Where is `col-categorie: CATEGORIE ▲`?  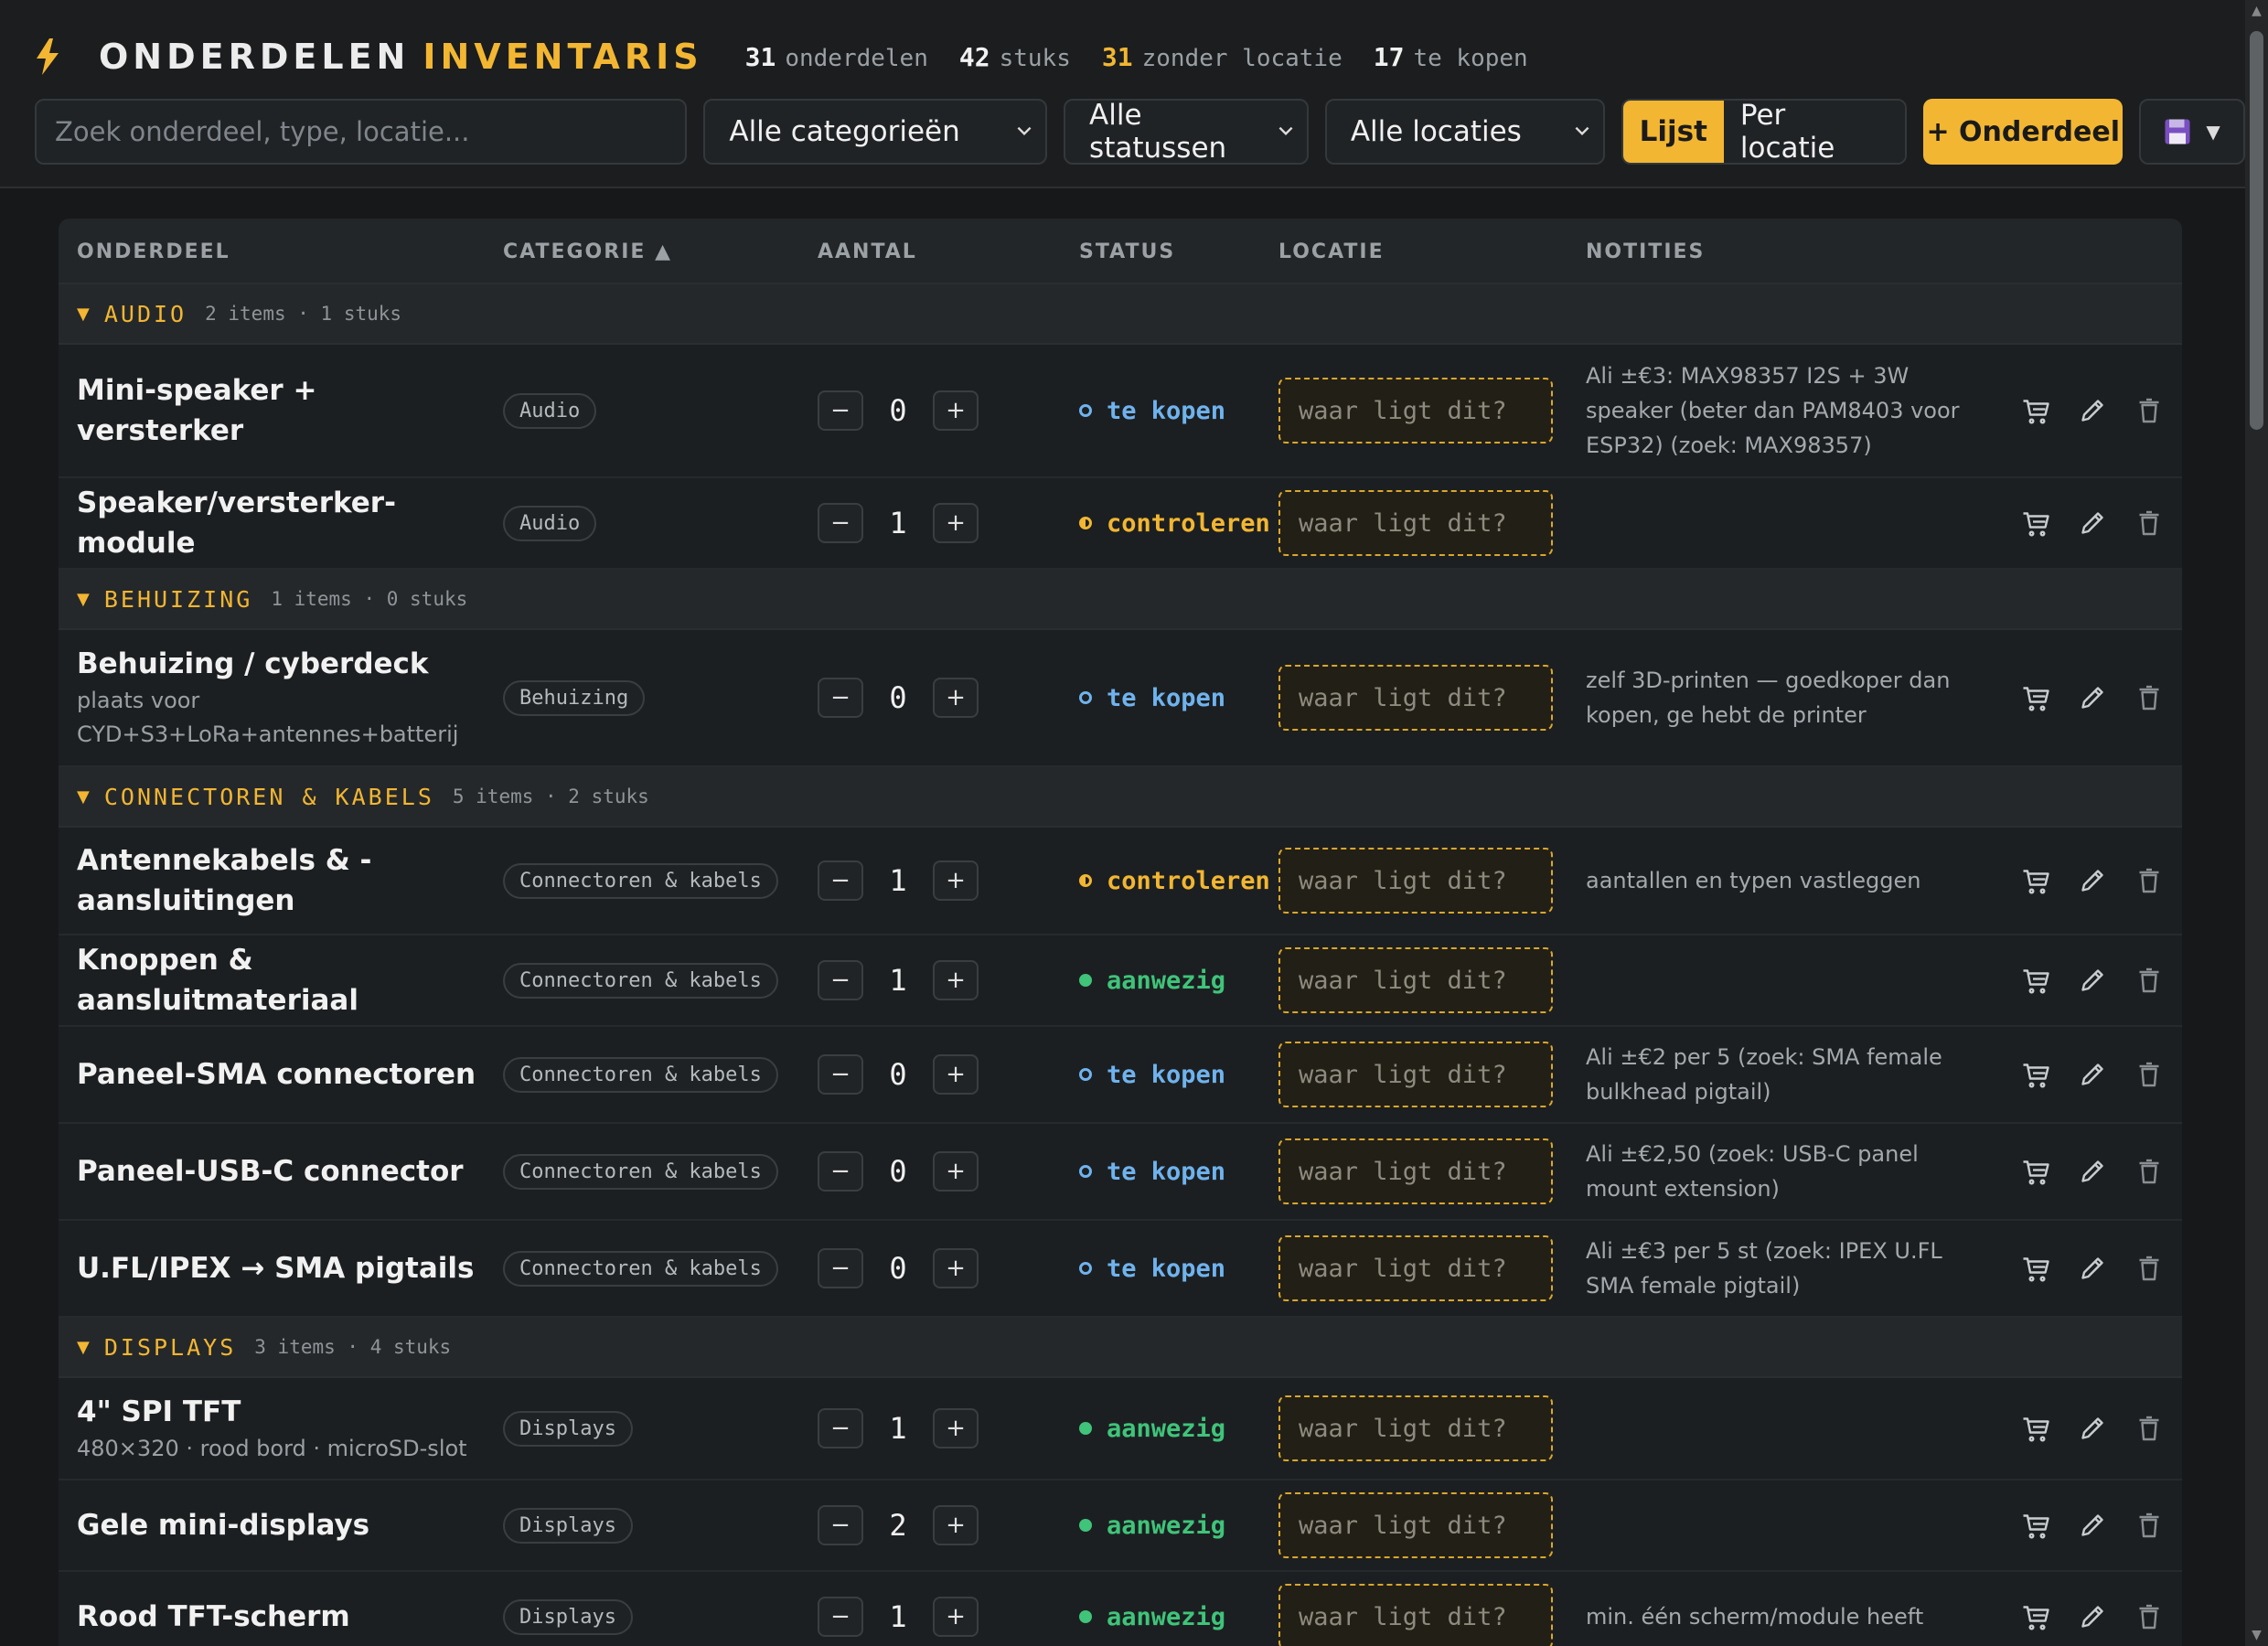
col-categorie: CATEGORIE ▲ is located at coordinates (587, 251).